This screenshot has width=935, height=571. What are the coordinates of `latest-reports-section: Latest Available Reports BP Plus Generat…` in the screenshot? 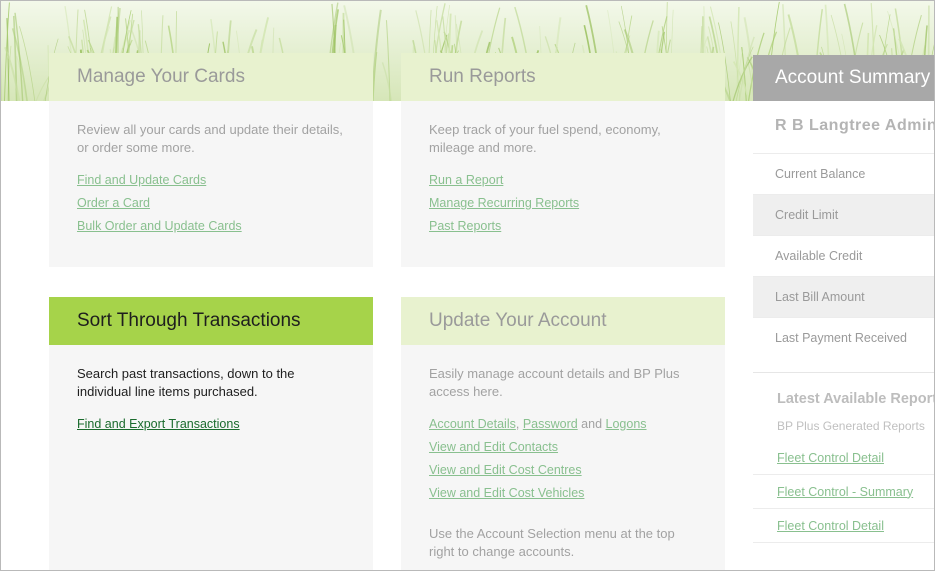 It's located at (844, 457).